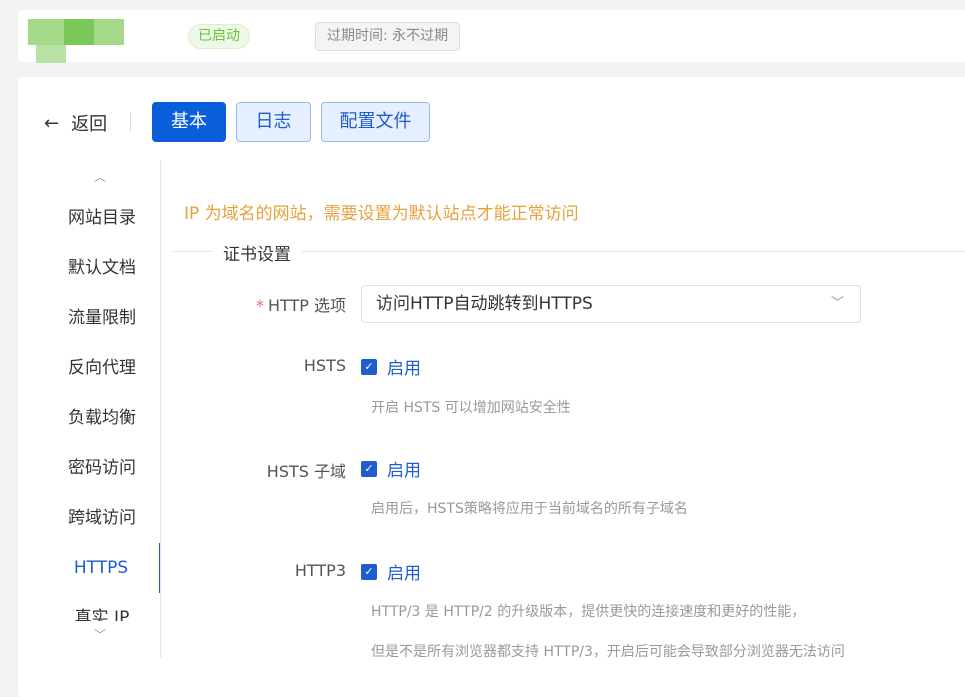 This screenshot has width=965, height=697. What do you see at coordinates (89, 268) in the screenshot?
I see `sidebar-item-default-doc: 默认文档` at bounding box center [89, 268].